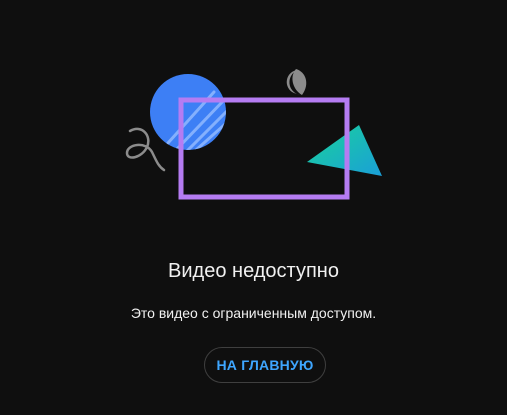  Describe the element at coordinates (253, 313) in the screenshot. I see `error-message: Это видео с ограниченным доступом.` at that location.